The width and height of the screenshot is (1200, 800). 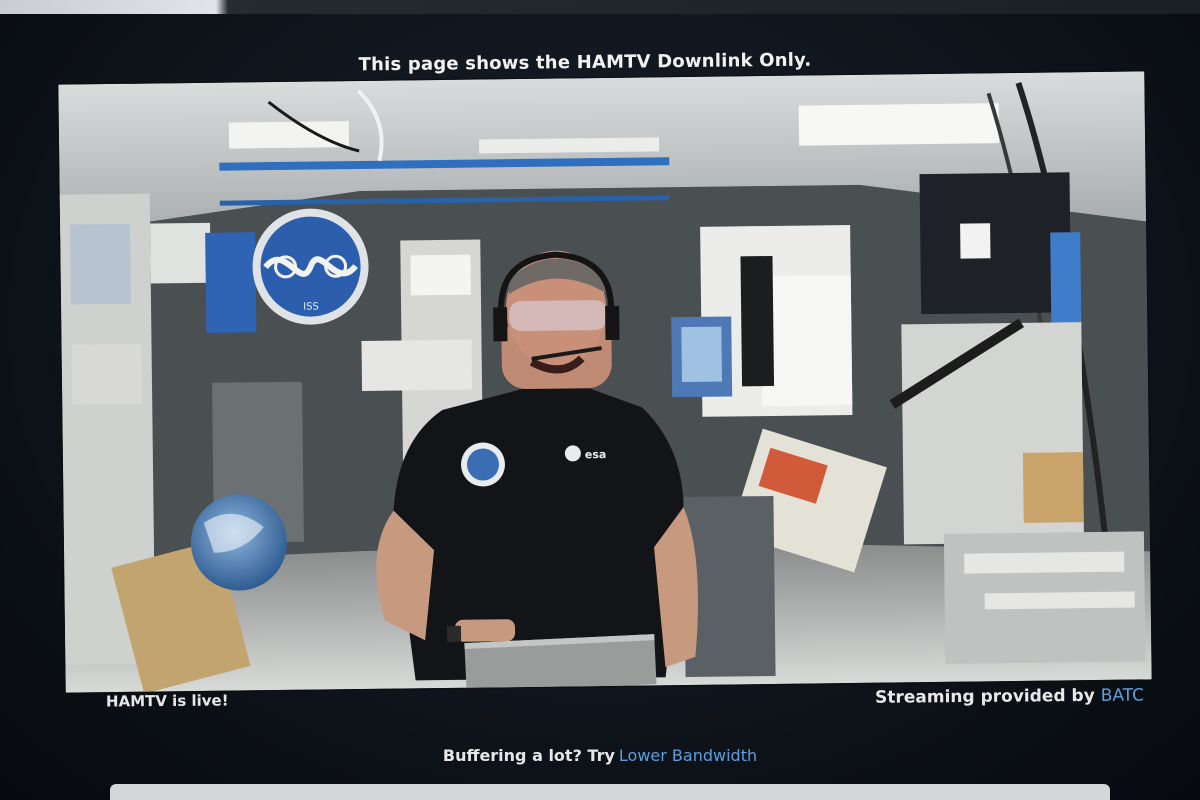 What do you see at coordinates (528, 755) in the screenshot?
I see `buffering-question: Buffering a lot? Try` at bounding box center [528, 755].